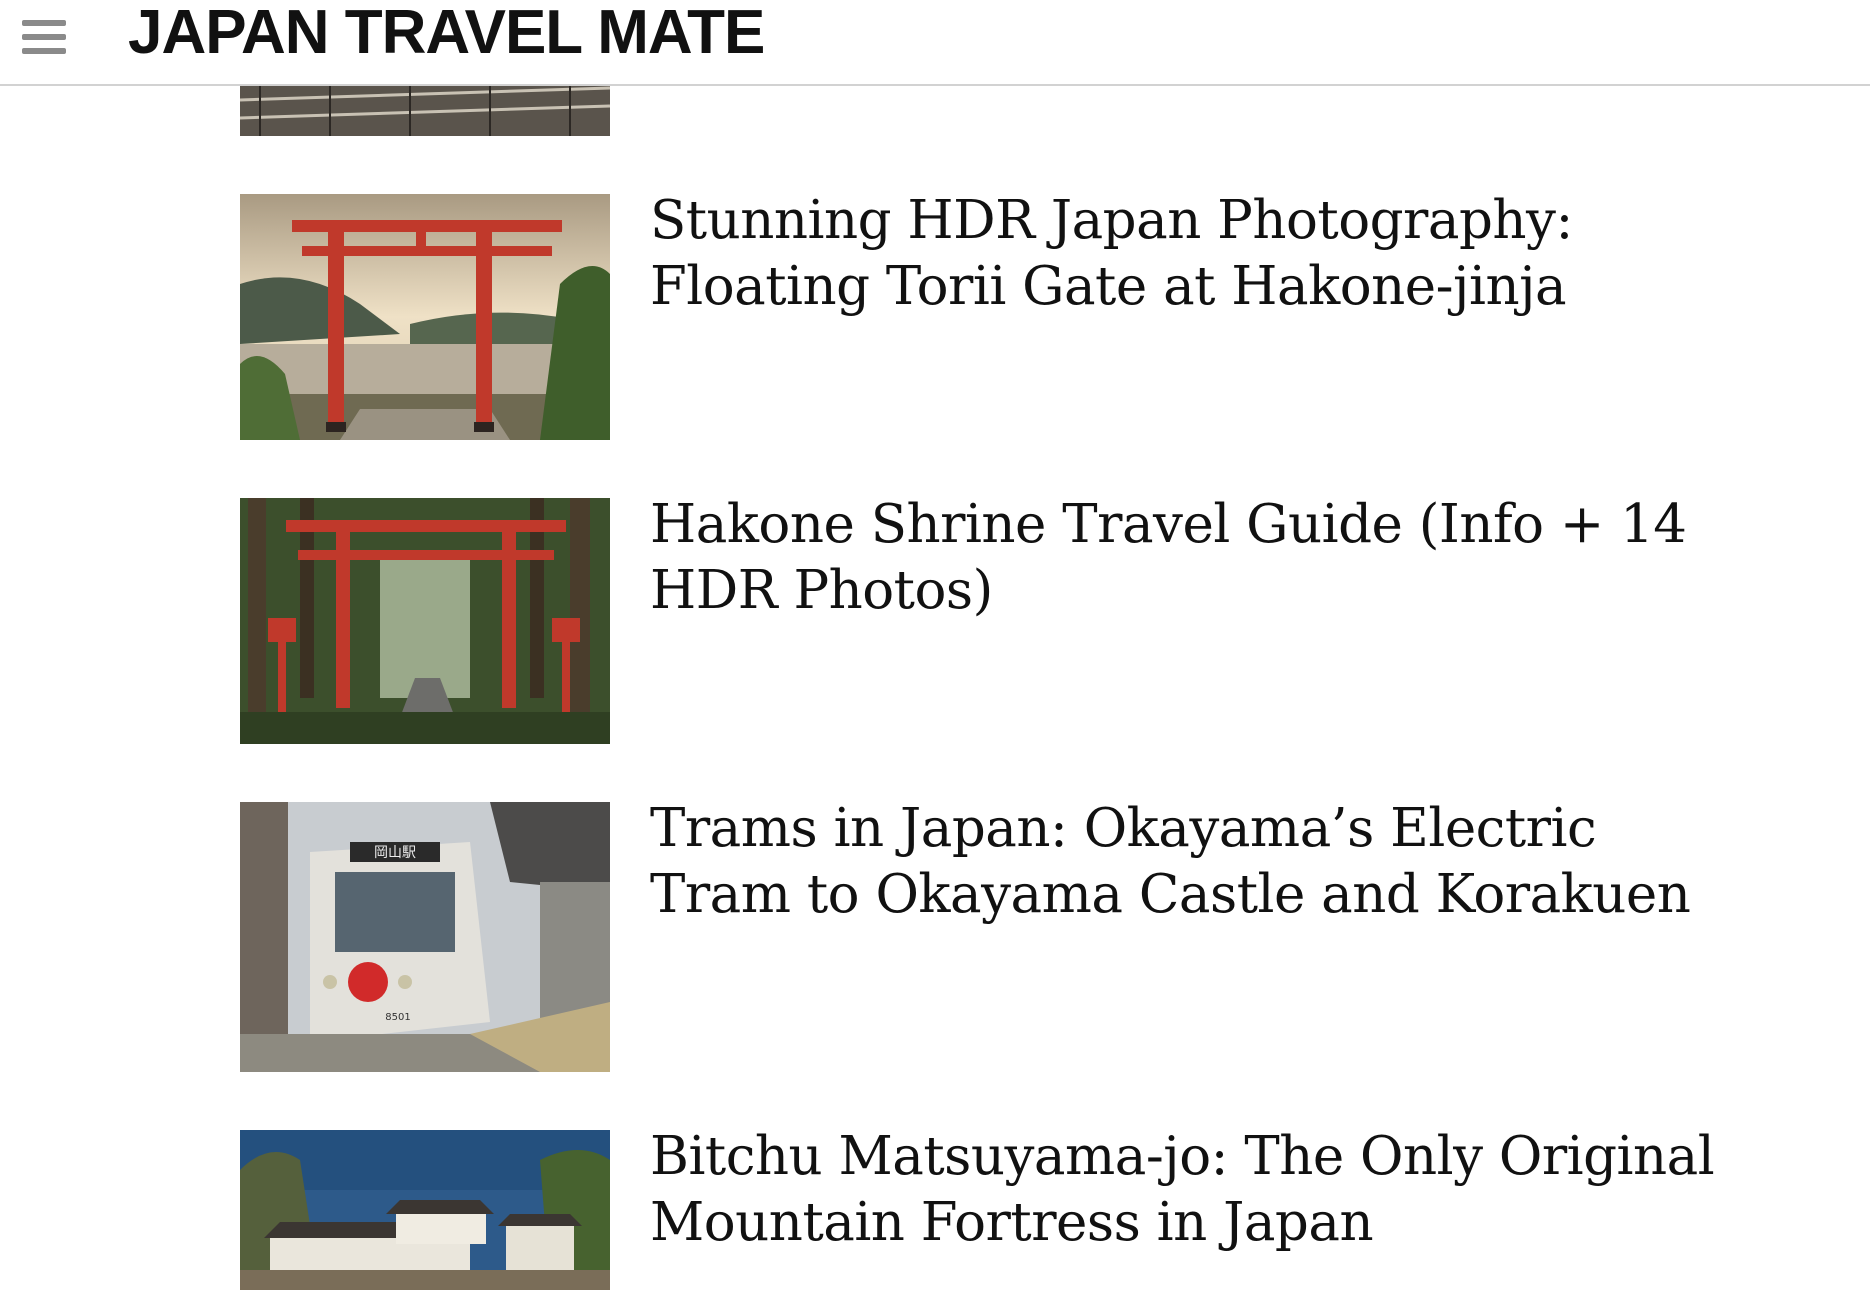  I want to click on torii-forest-photo, so click(425, 621).